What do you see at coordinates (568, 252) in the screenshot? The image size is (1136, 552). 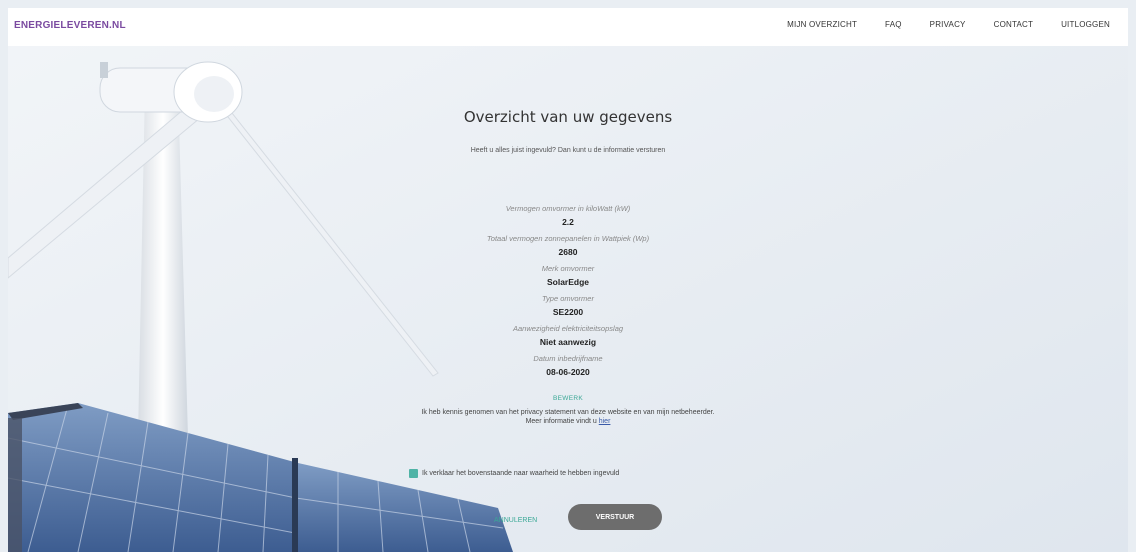 I see `field-value: 2680` at bounding box center [568, 252].